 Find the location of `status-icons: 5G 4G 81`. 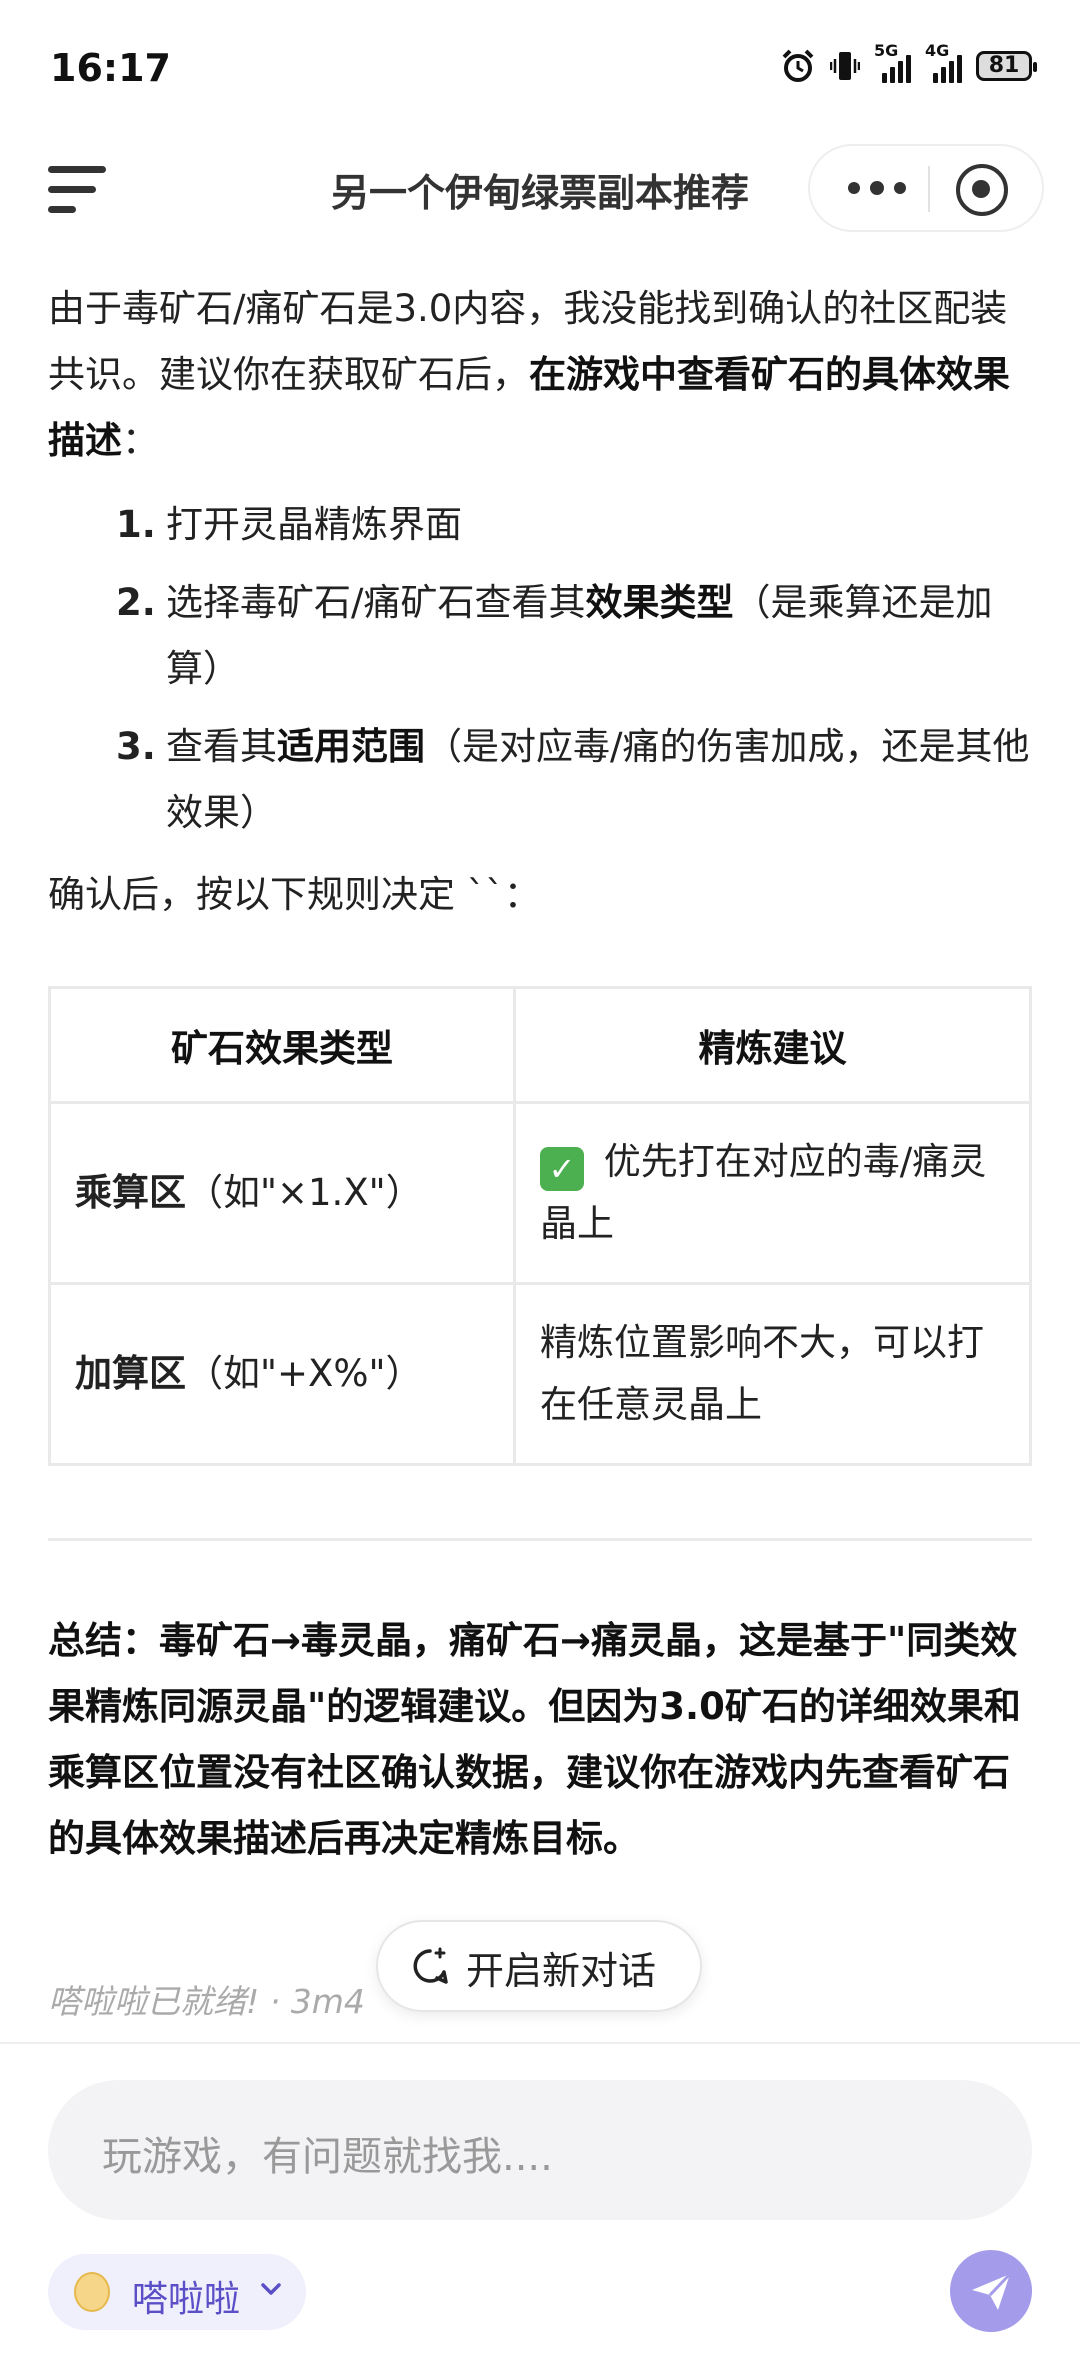

status-icons: 5G 4G 81 is located at coordinates (908, 62).